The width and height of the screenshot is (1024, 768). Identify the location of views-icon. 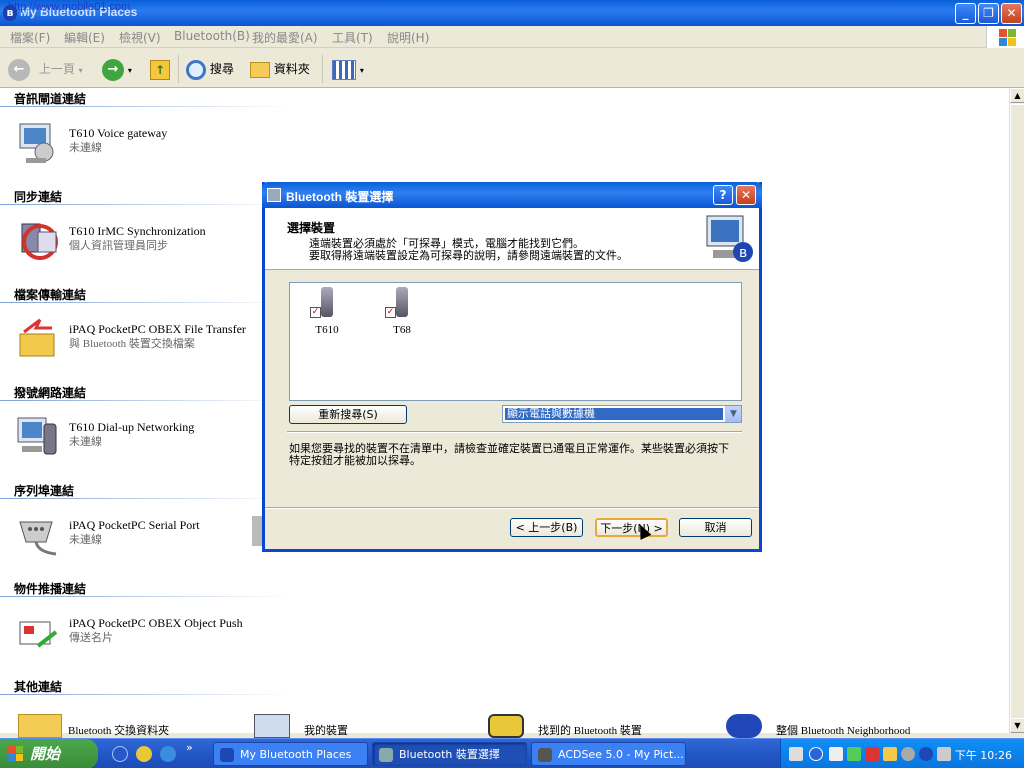
(344, 69).